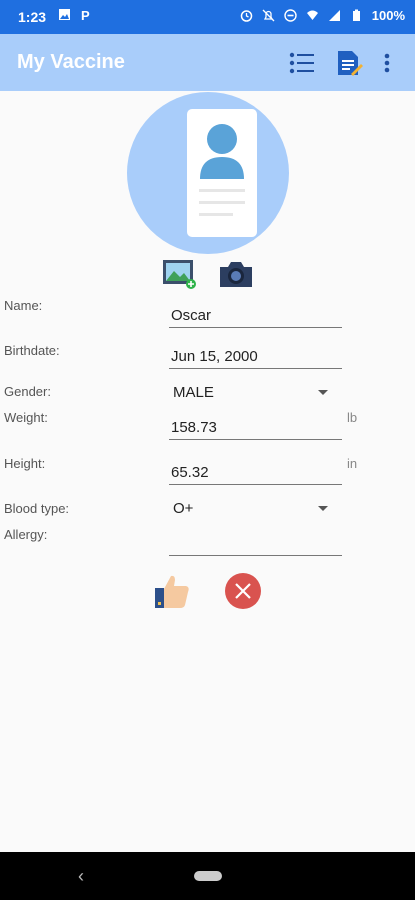 Image resolution: width=415 pixels, height=900 pixels. What do you see at coordinates (388, 15) in the screenshot?
I see `battery-percent: 100%` at bounding box center [388, 15].